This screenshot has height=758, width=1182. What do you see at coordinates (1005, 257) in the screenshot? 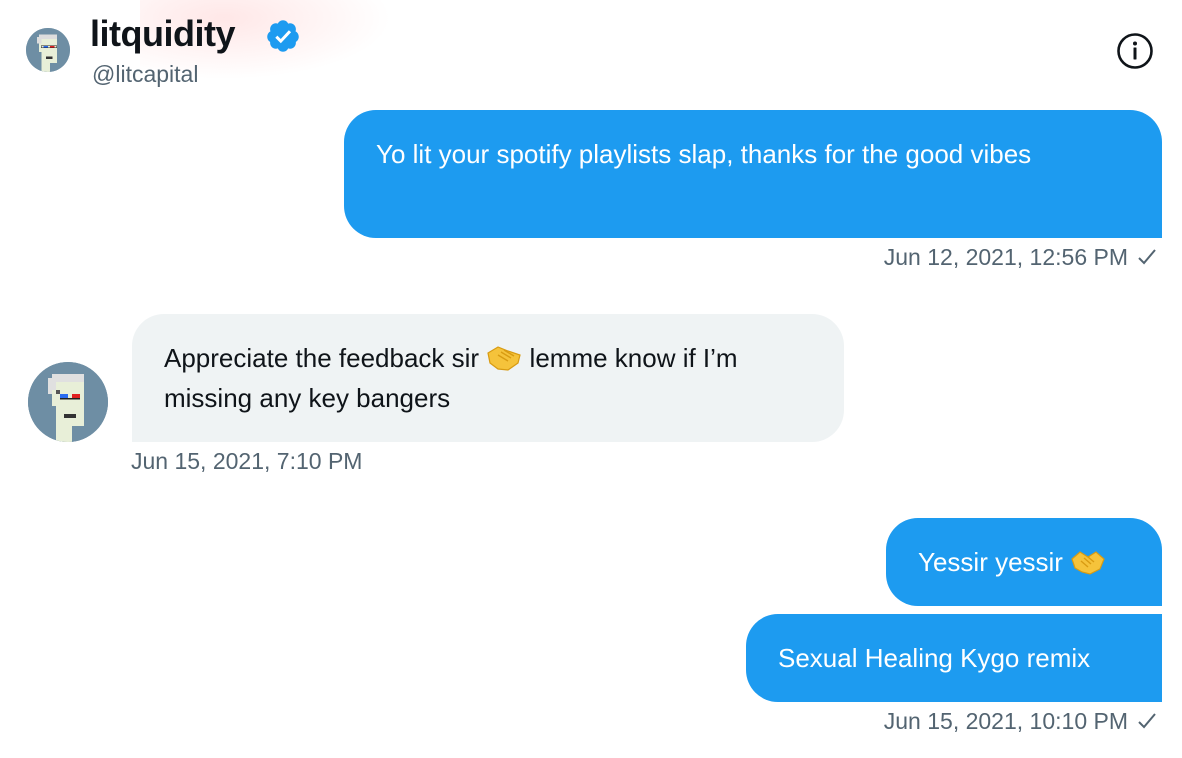
I see `timestamp-text: Jun 12, 2021, 12:56 PM` at bounding box center [1005, 257].